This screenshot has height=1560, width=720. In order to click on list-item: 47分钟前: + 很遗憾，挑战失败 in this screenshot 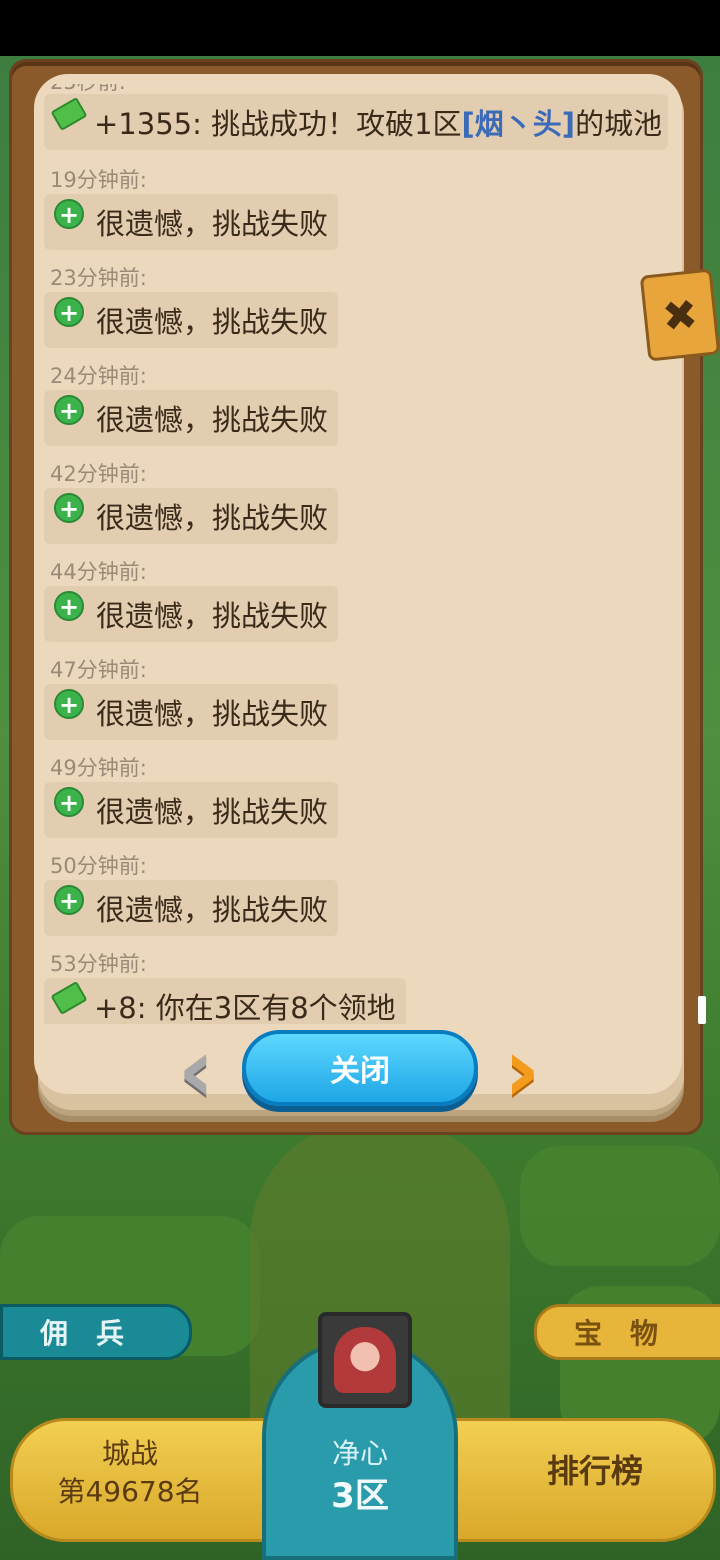, I will do `click(362, 701)`.